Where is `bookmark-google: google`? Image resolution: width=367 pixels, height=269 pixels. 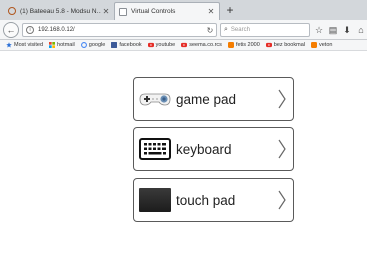 bookmark-google: google is located at coordinates (93, 45).